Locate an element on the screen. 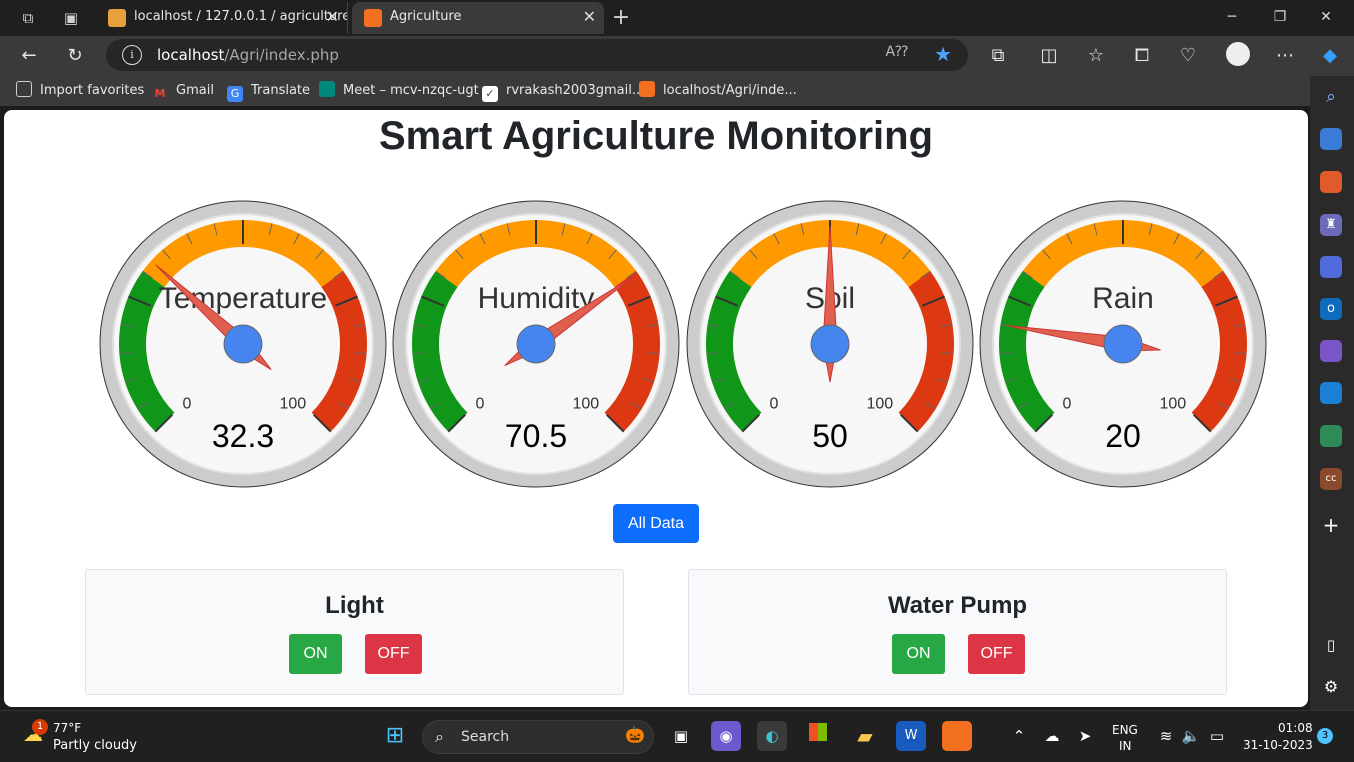 The image size is (1354, 762). send-icon is located at coordinates (1331, 393).